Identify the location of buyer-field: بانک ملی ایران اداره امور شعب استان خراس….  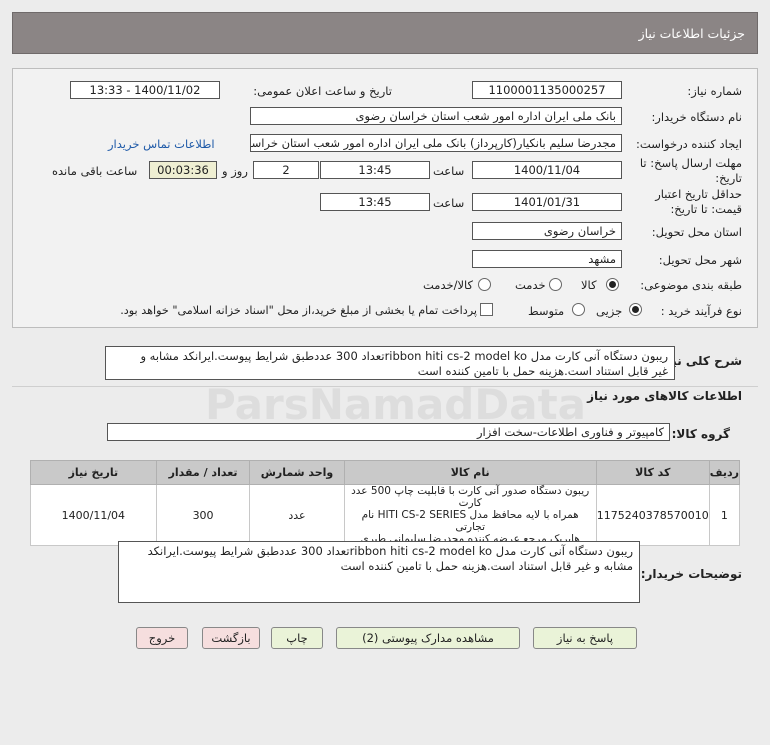
(436, 116).